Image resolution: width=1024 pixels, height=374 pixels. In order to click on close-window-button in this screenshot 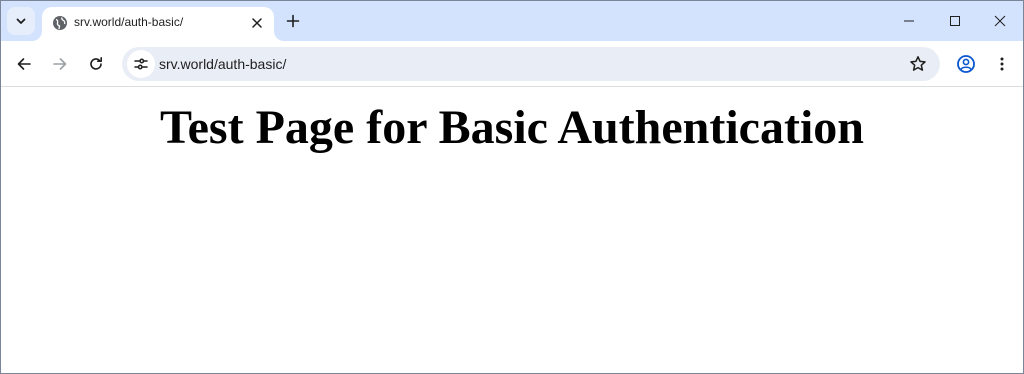, I will do `click(1000, 21)`.